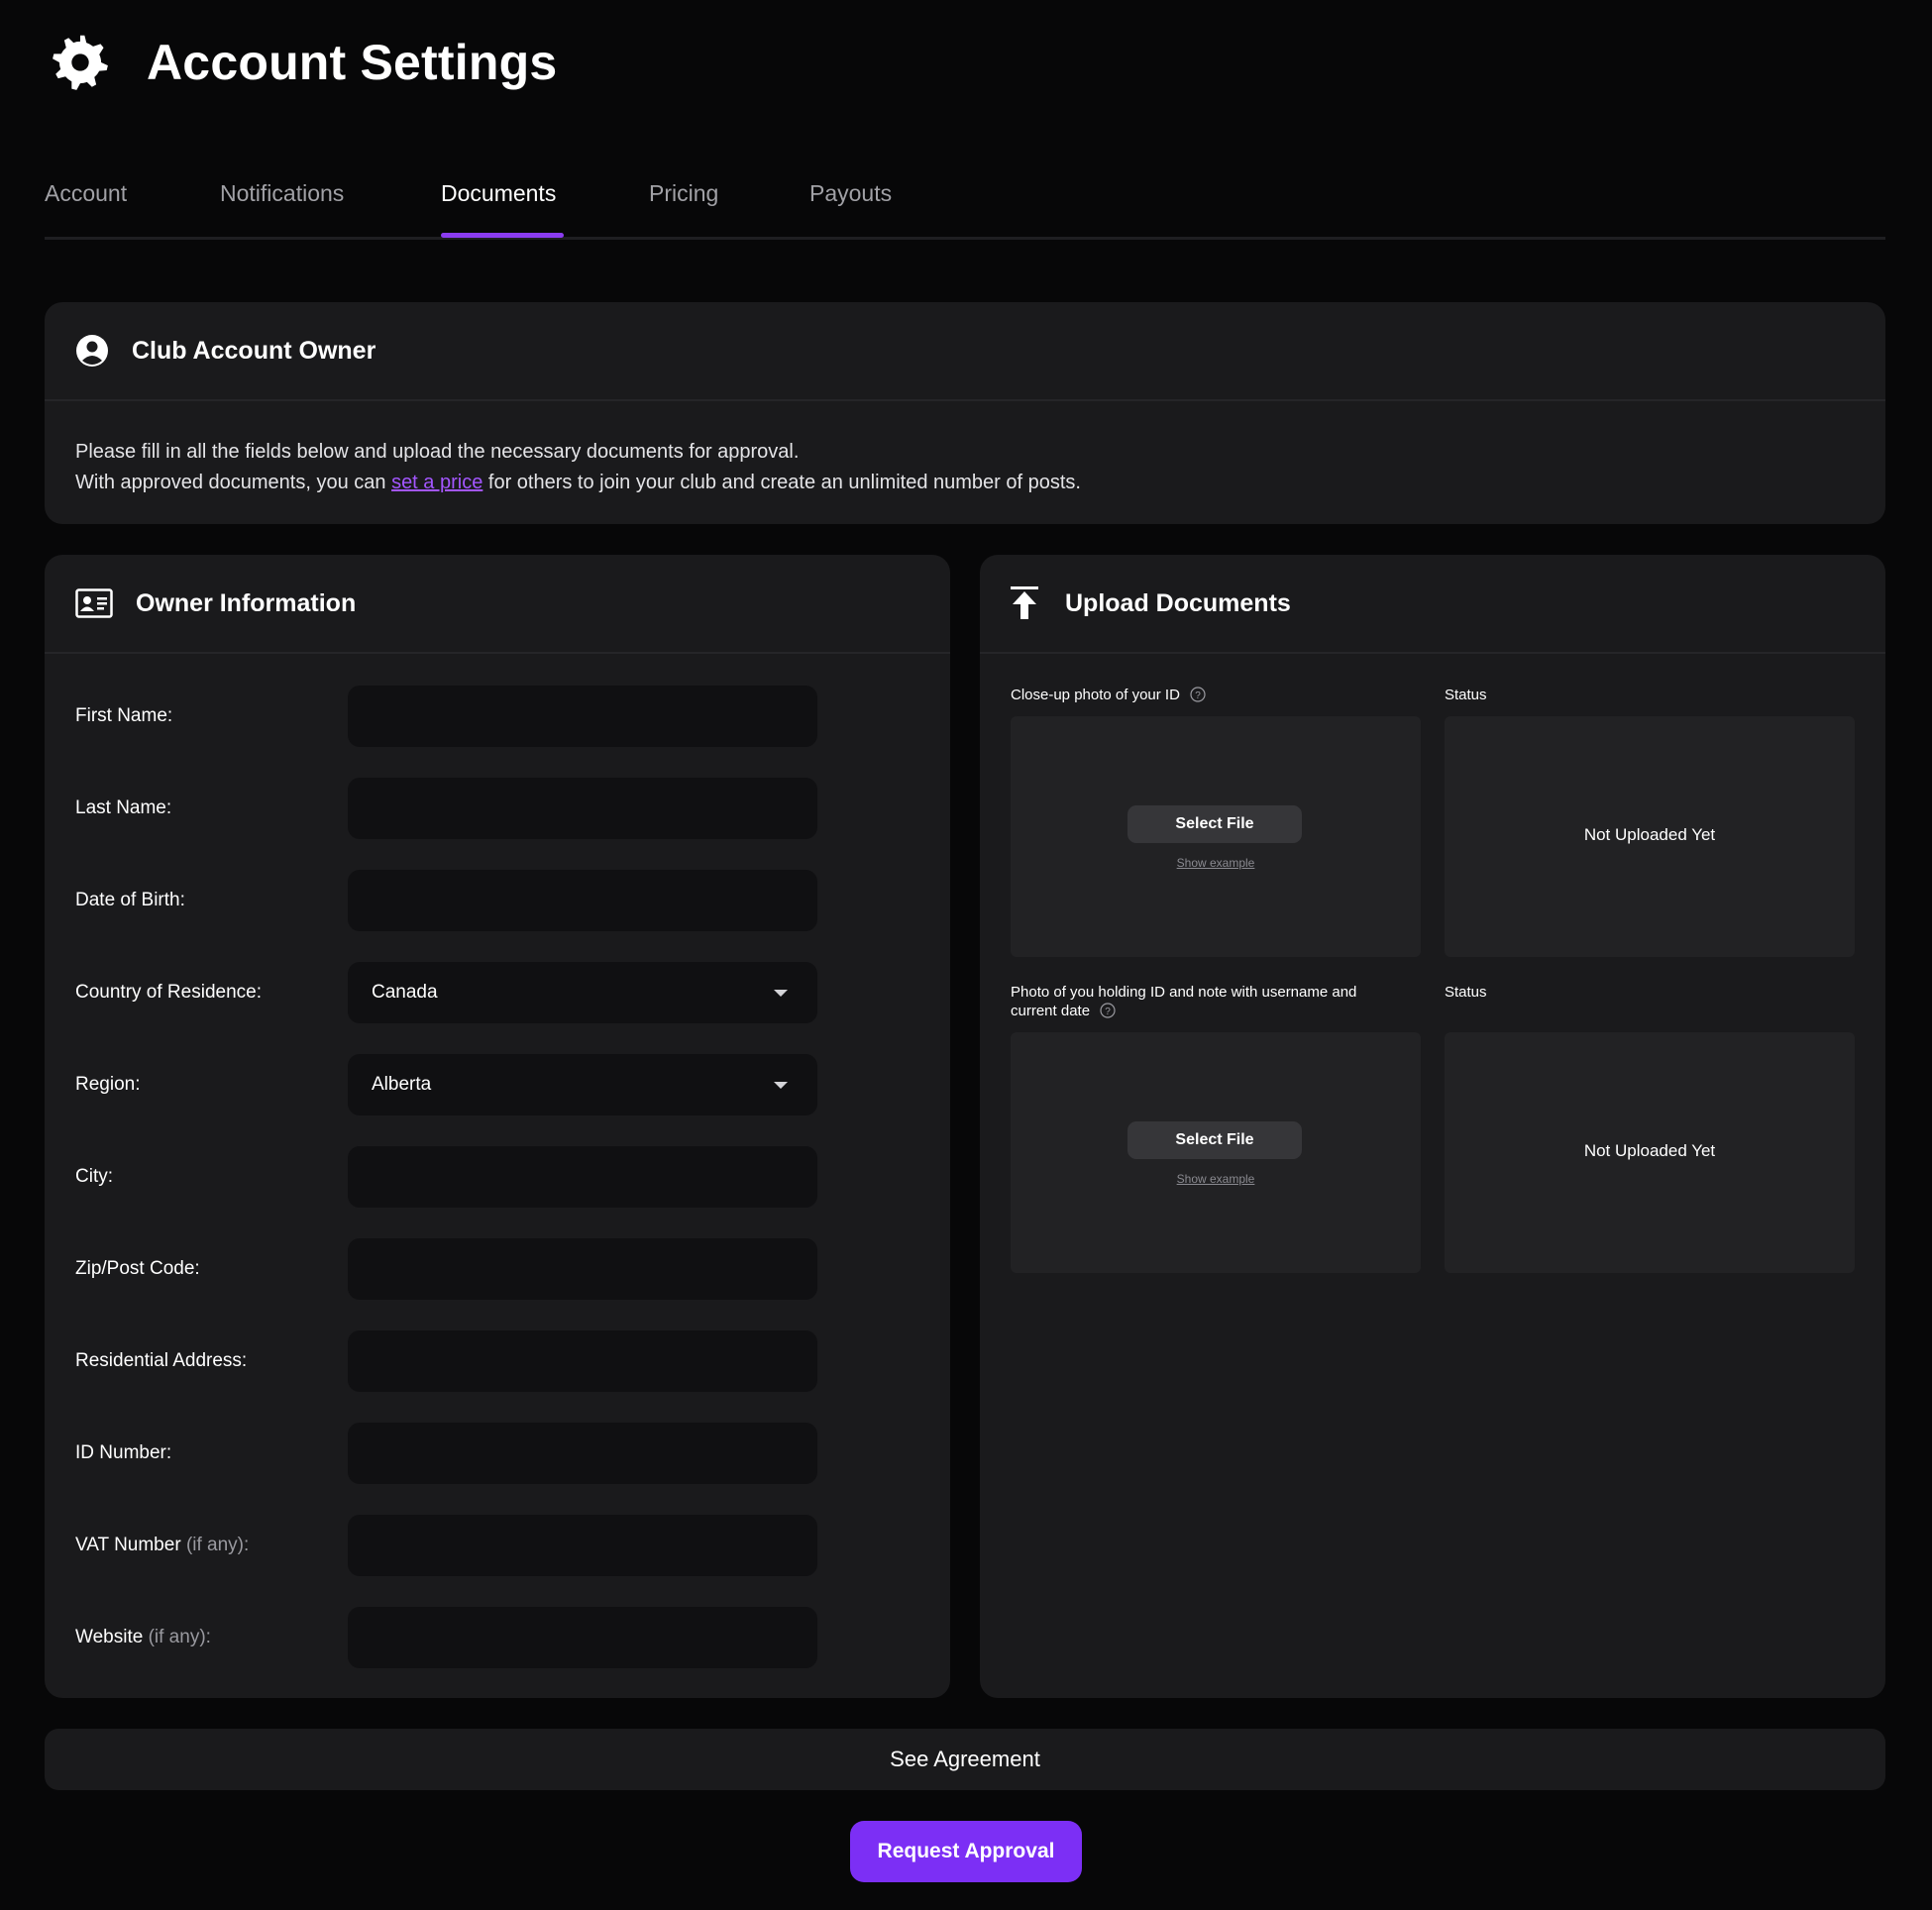 This screenshot has width=1932, height=1910. What do you see at coordinates (179, 1637) in the screenshot?
I see `website-optional-hint: (if any):` at bounding box center [179, 1637].